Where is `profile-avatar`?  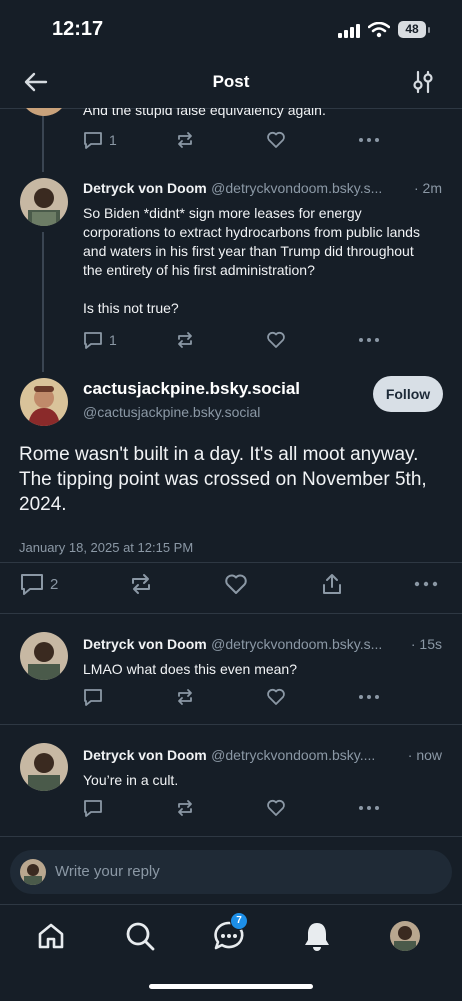
profile-avatar is located at coordinates (405, 936).